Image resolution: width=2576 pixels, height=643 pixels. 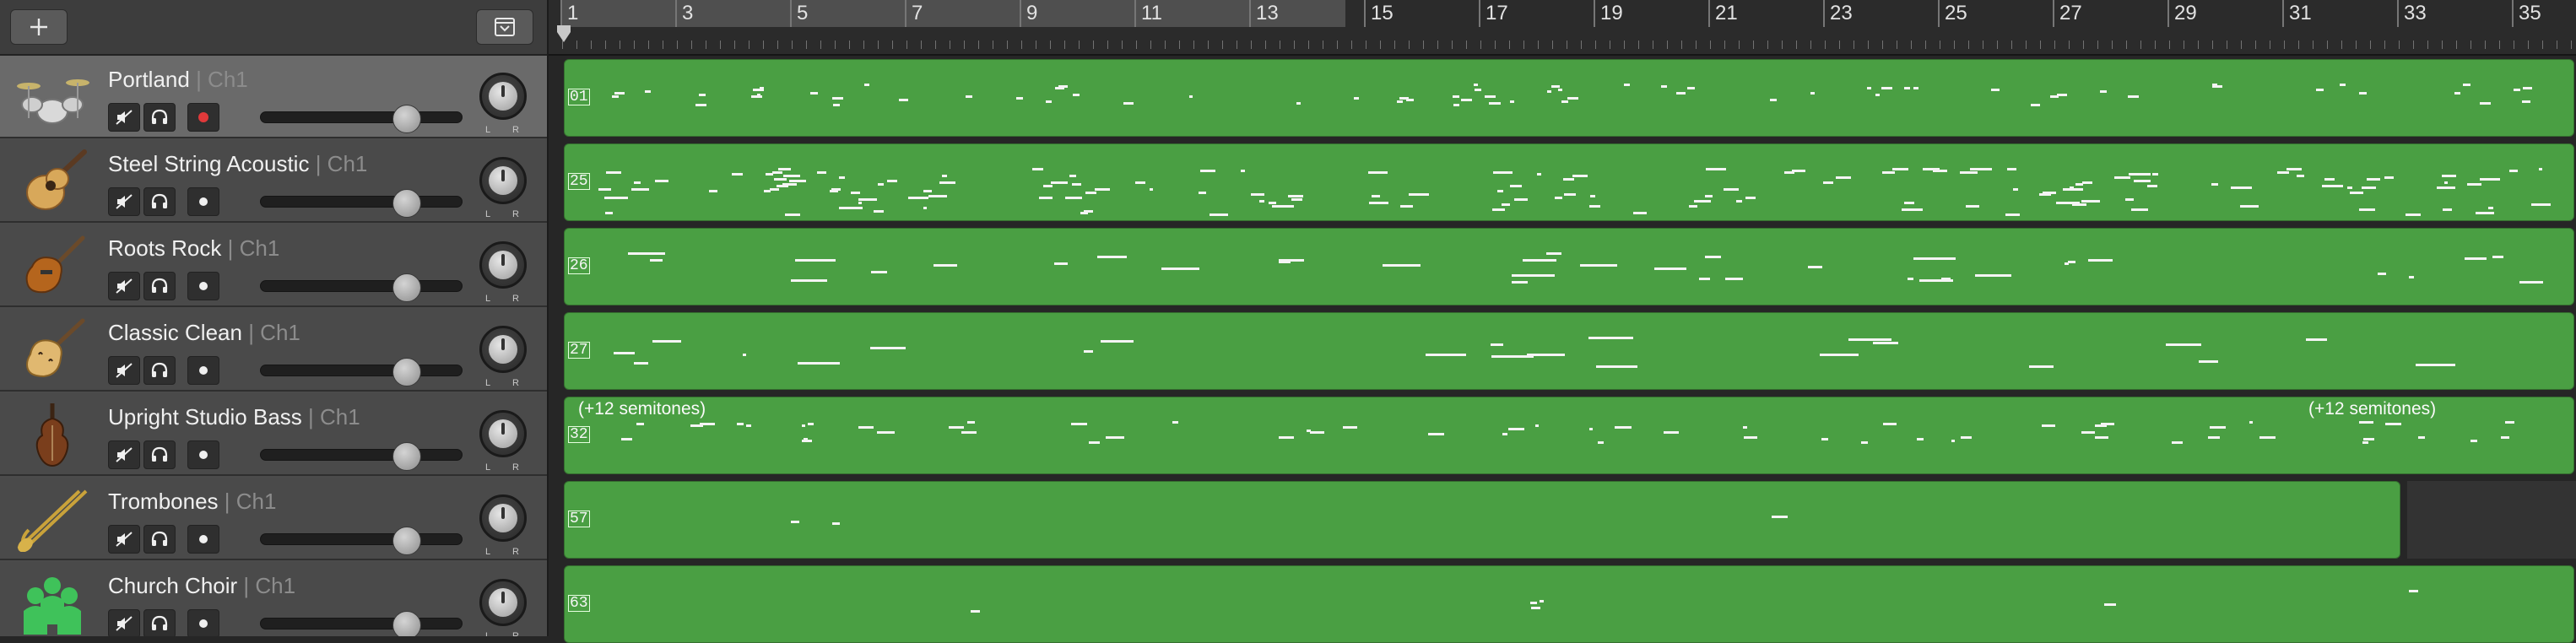 I want to click on track-title: Church Choir | Ch1, so click(x=201, y=586).